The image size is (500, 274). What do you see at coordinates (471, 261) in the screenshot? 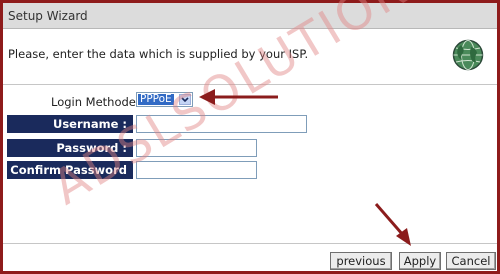
I see `cancel-button: Cancel` at bounding box center [471, 261].